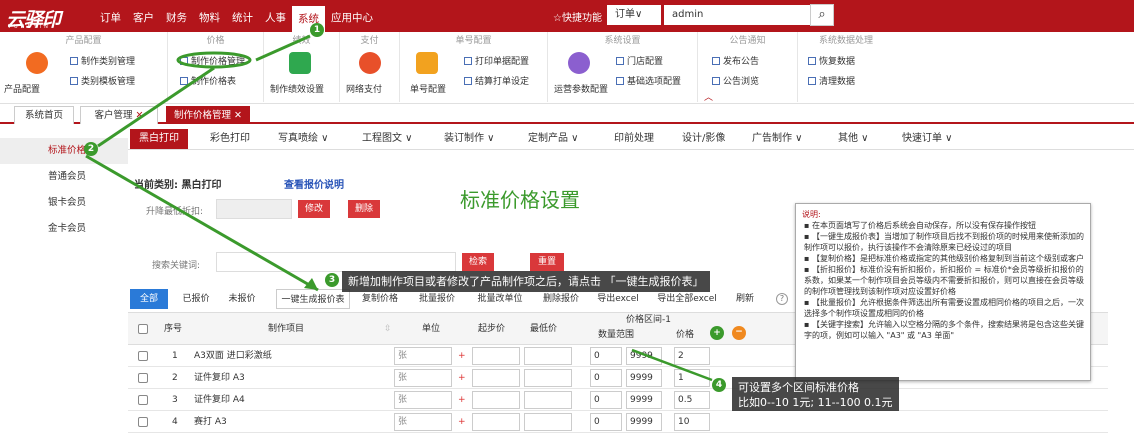 This screenshot has height=434, width=1134. Describe the element at coordinates (692, 356) in the screenshot. I see `price-input: 2` at that location.